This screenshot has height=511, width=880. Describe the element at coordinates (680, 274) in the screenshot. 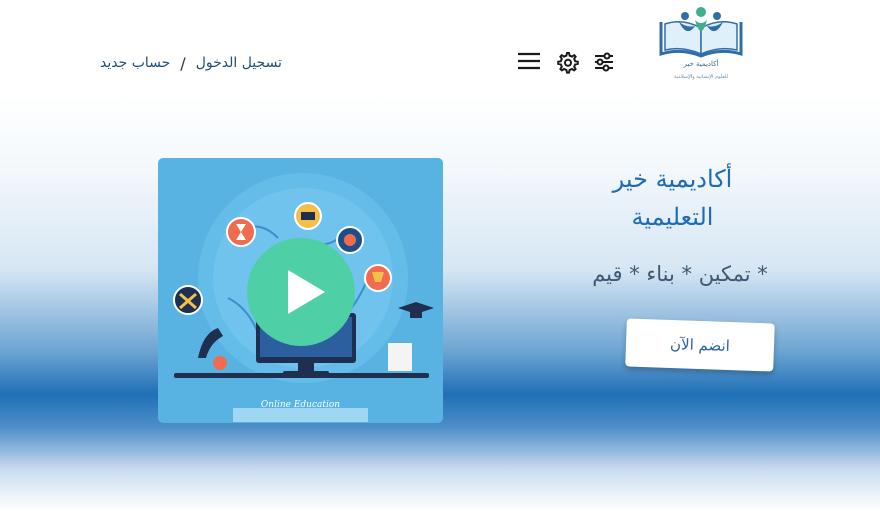

I see `hero-tagline: * تمكين * بناء * قيم` at that location.